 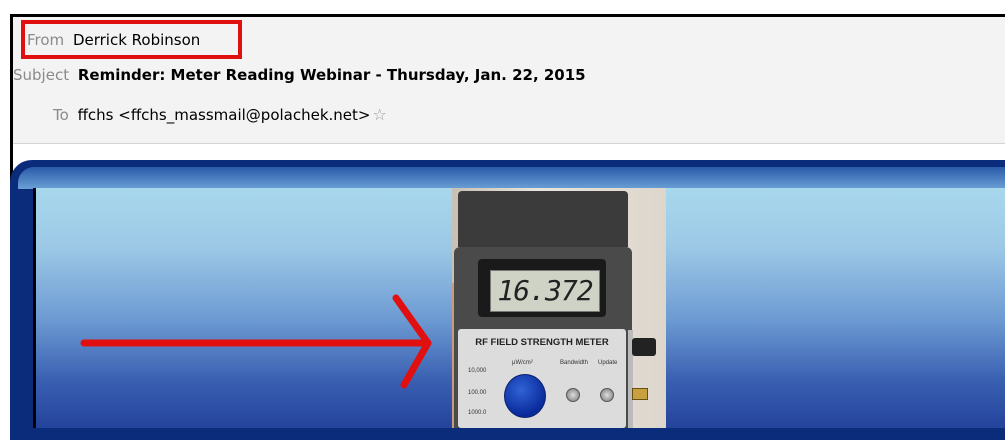 What do you see at coordinates (608, 363) in the screenshot?
I see `update-label: Update` at bounding box center [608, 363].